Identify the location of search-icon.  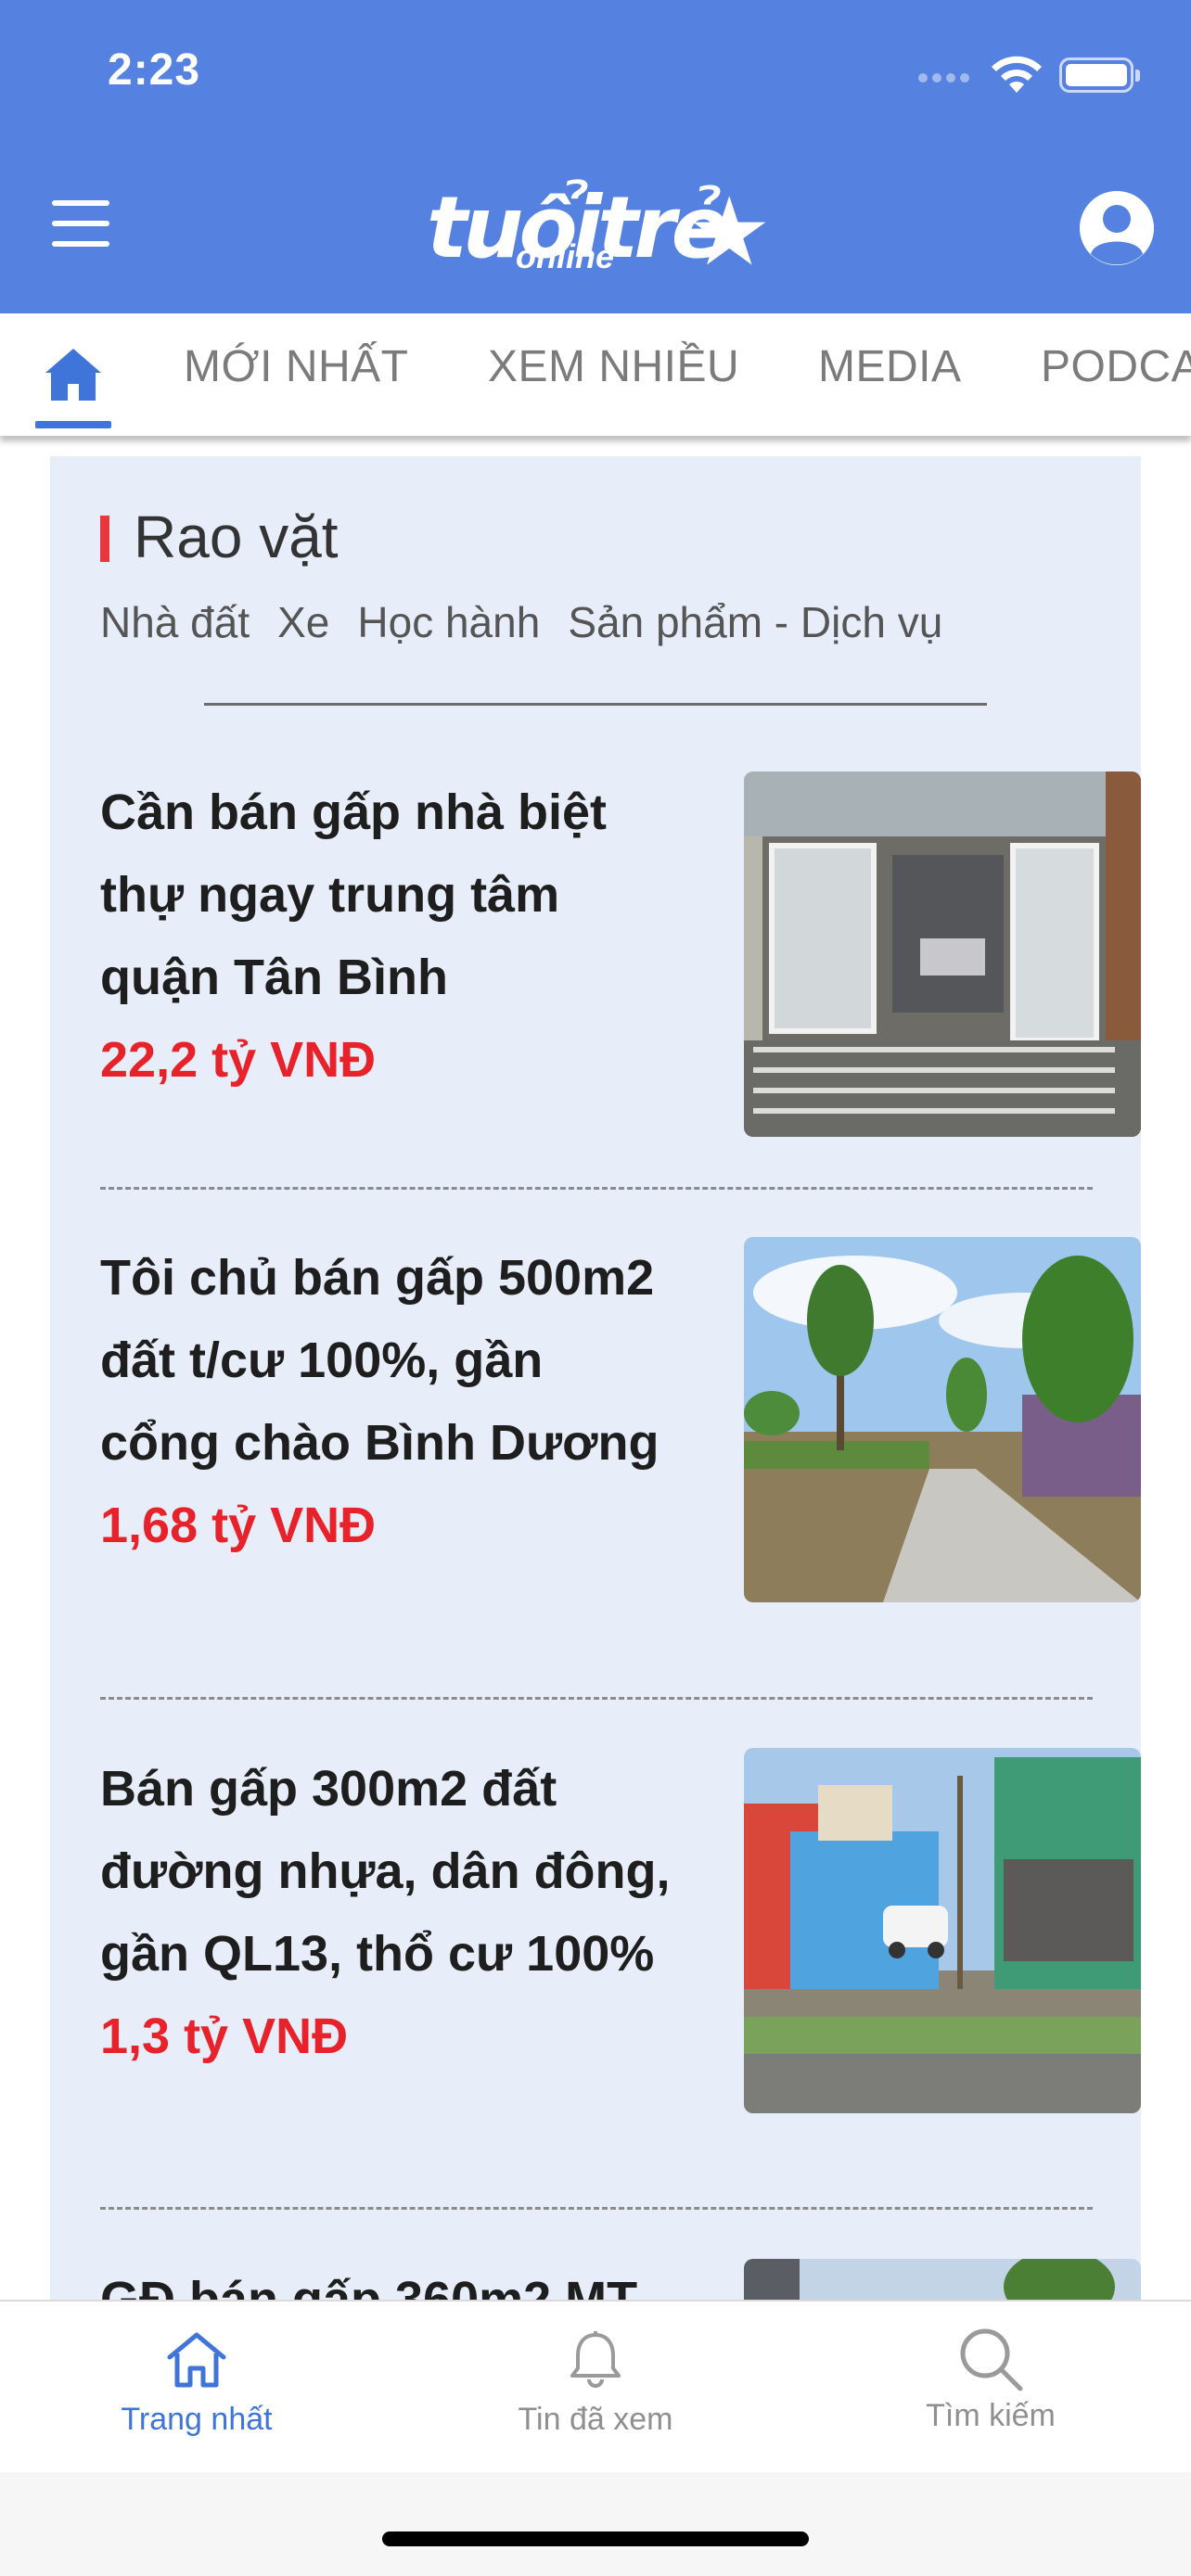
(992, 2359).